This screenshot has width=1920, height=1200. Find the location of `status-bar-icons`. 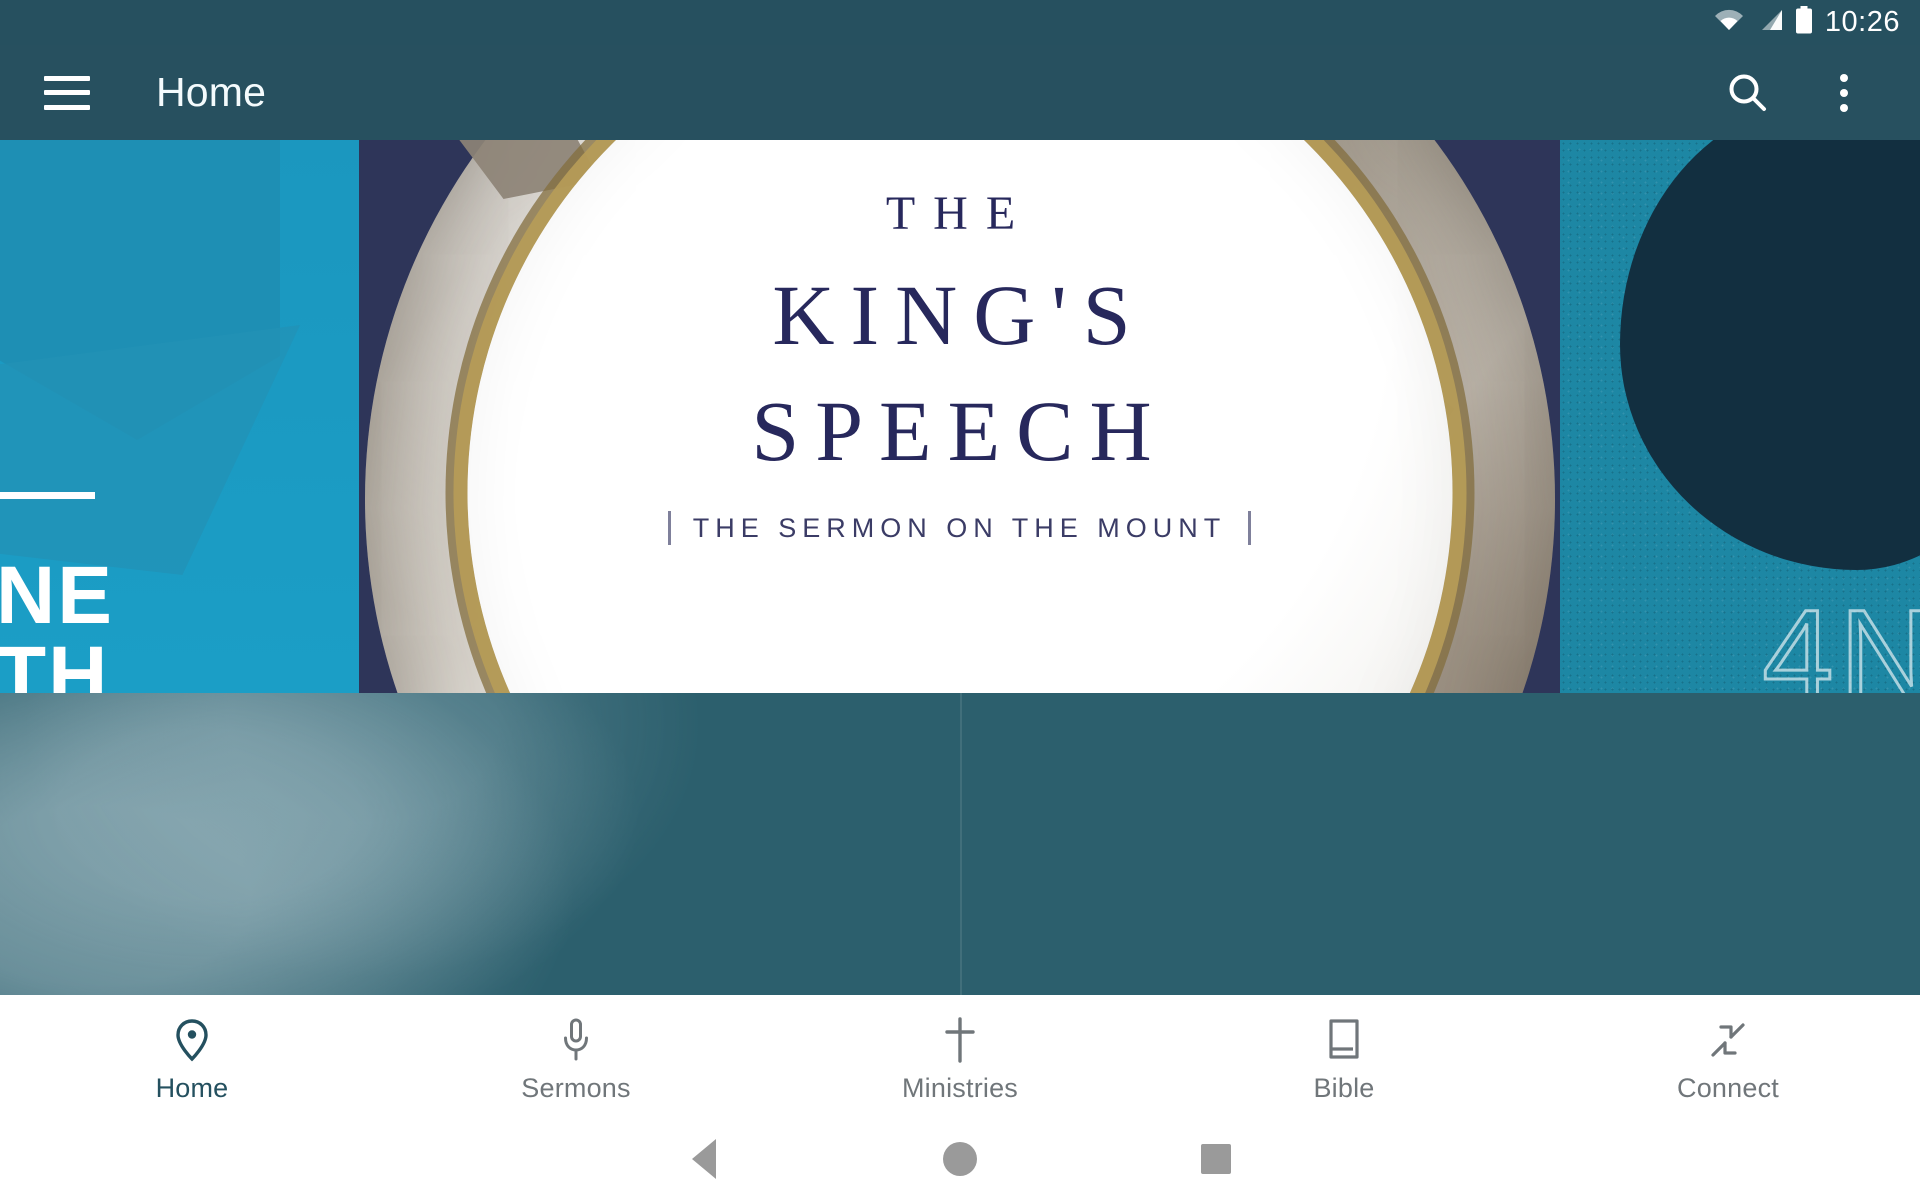

status-bar-icons is located at coordinates (1763, 22).